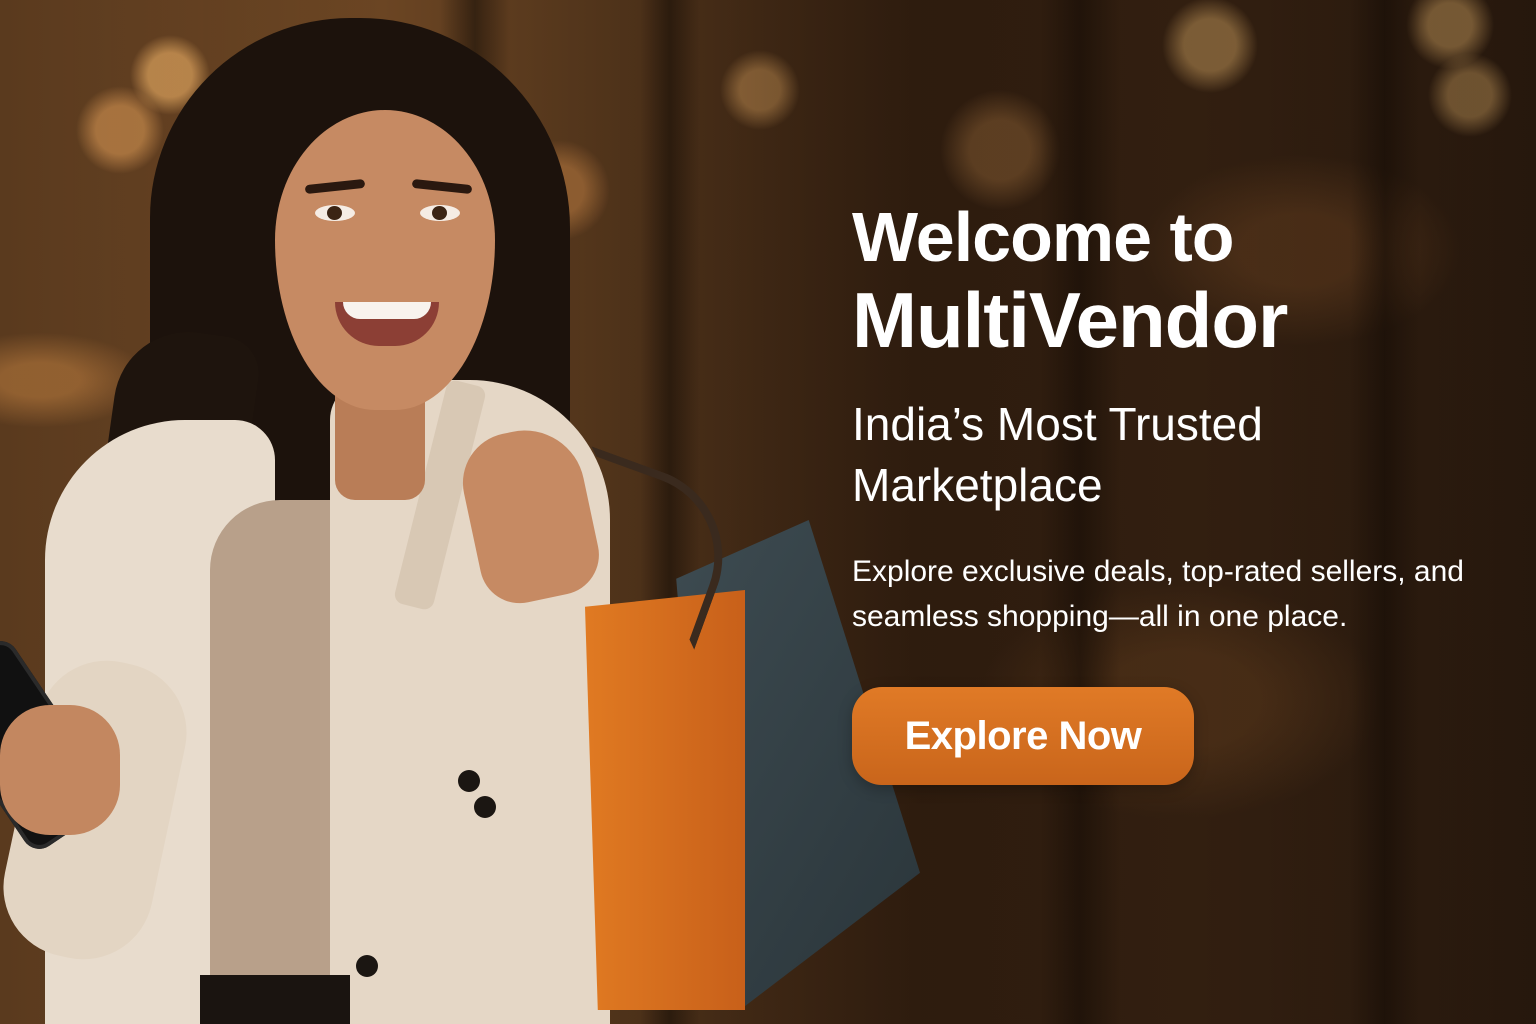 The image size is (1536, 1024). I want to click on explore-now-button: Explore Now, so click(1023, 736).